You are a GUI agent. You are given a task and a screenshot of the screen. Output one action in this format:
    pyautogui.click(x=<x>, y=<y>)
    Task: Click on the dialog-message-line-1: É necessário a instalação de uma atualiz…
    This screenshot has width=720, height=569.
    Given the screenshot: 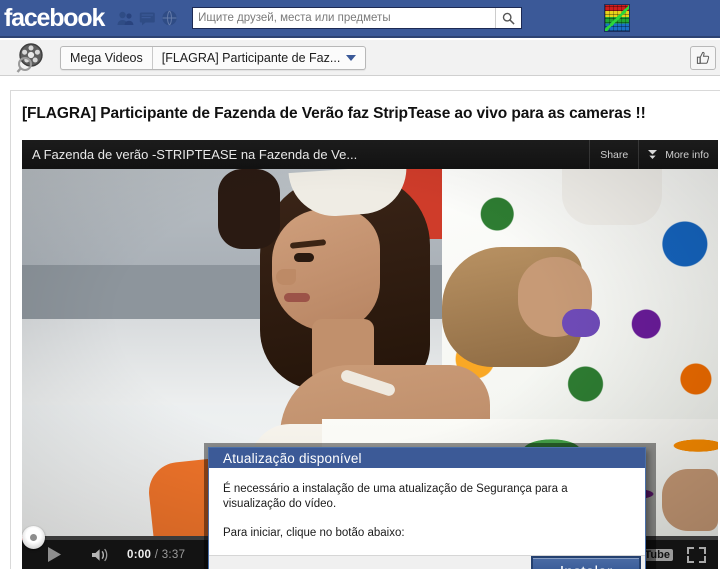 What is the action you would take?
    pyautogui.click(x=395, y=496)
    